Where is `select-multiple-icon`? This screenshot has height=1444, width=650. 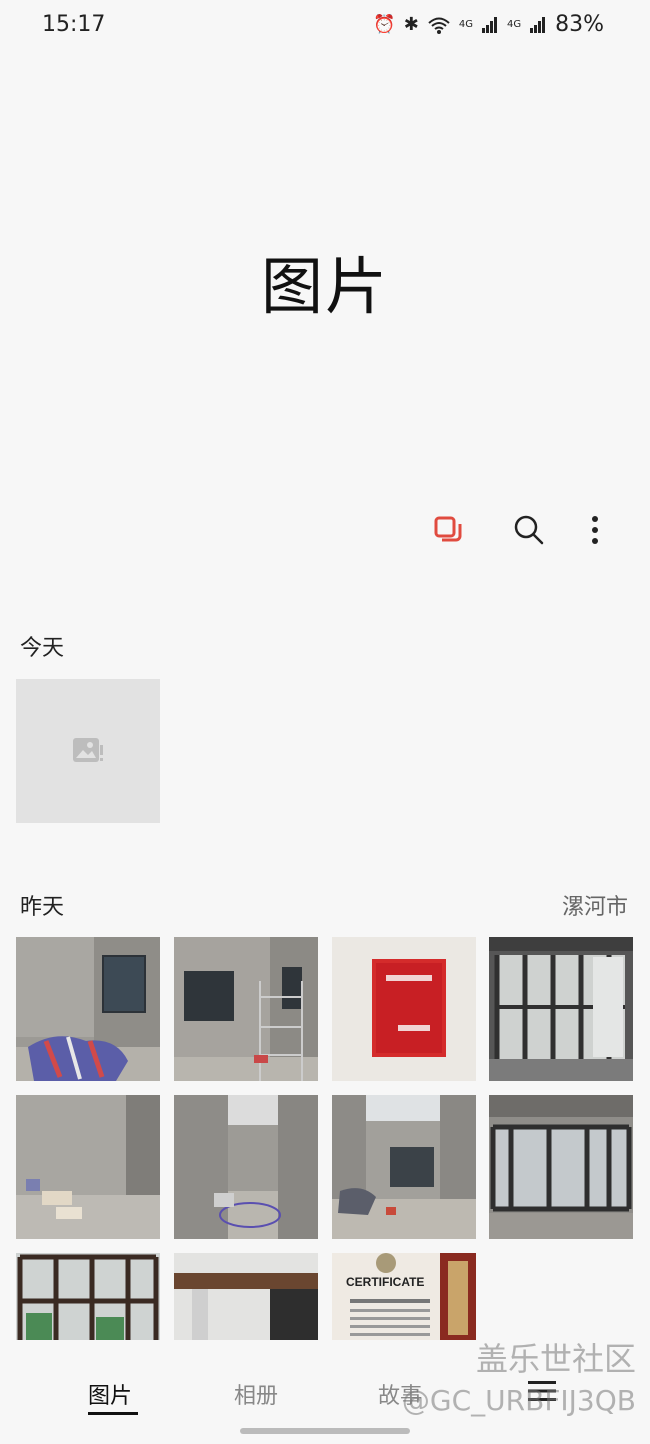
select-multiple-icon is located at coordinates (448, 529).